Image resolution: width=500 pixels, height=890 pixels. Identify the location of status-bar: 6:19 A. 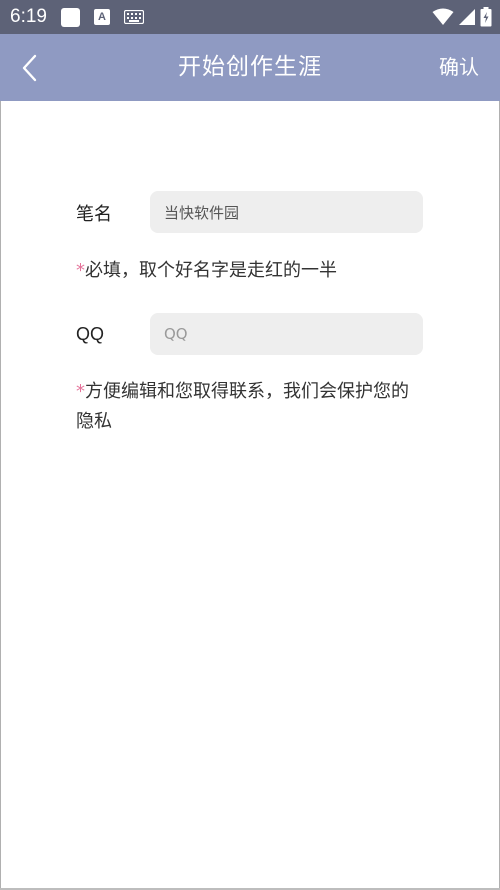
(250, 17).